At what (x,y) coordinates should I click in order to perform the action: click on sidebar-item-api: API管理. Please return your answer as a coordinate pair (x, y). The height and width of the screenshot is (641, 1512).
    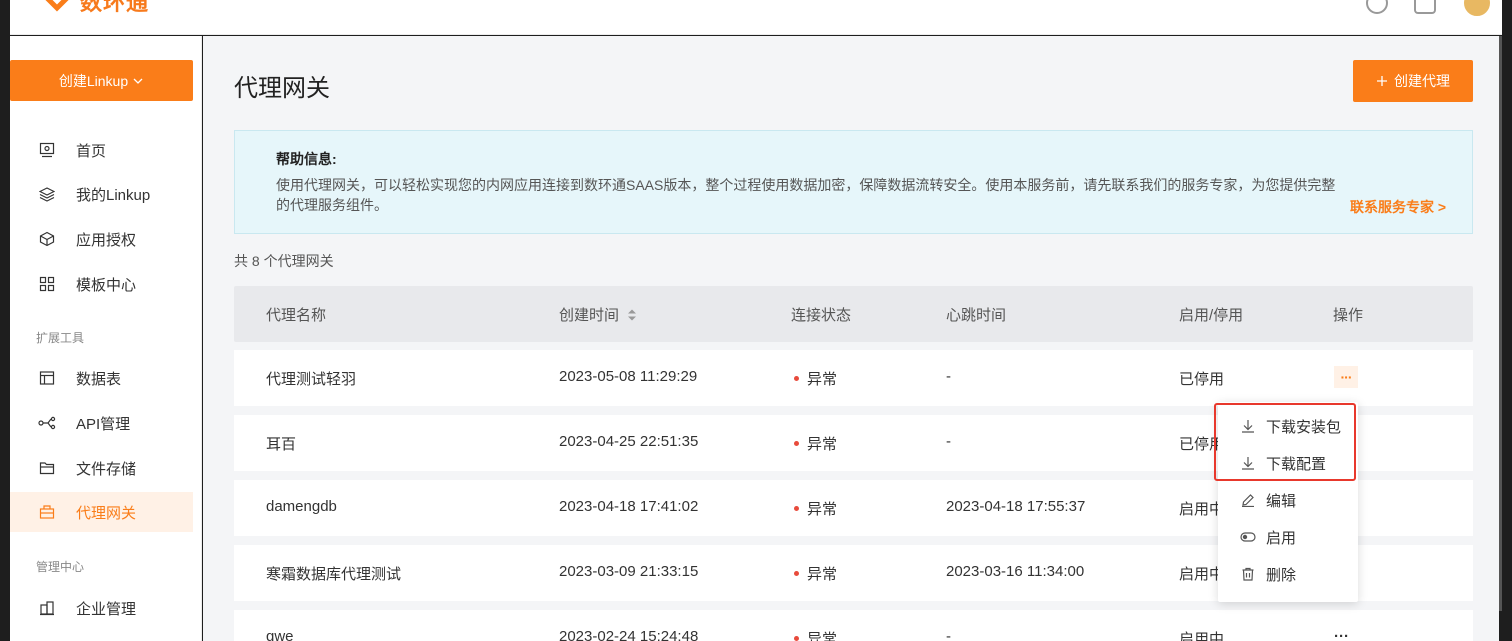
    Looking at the image, I should click on (101, 423).